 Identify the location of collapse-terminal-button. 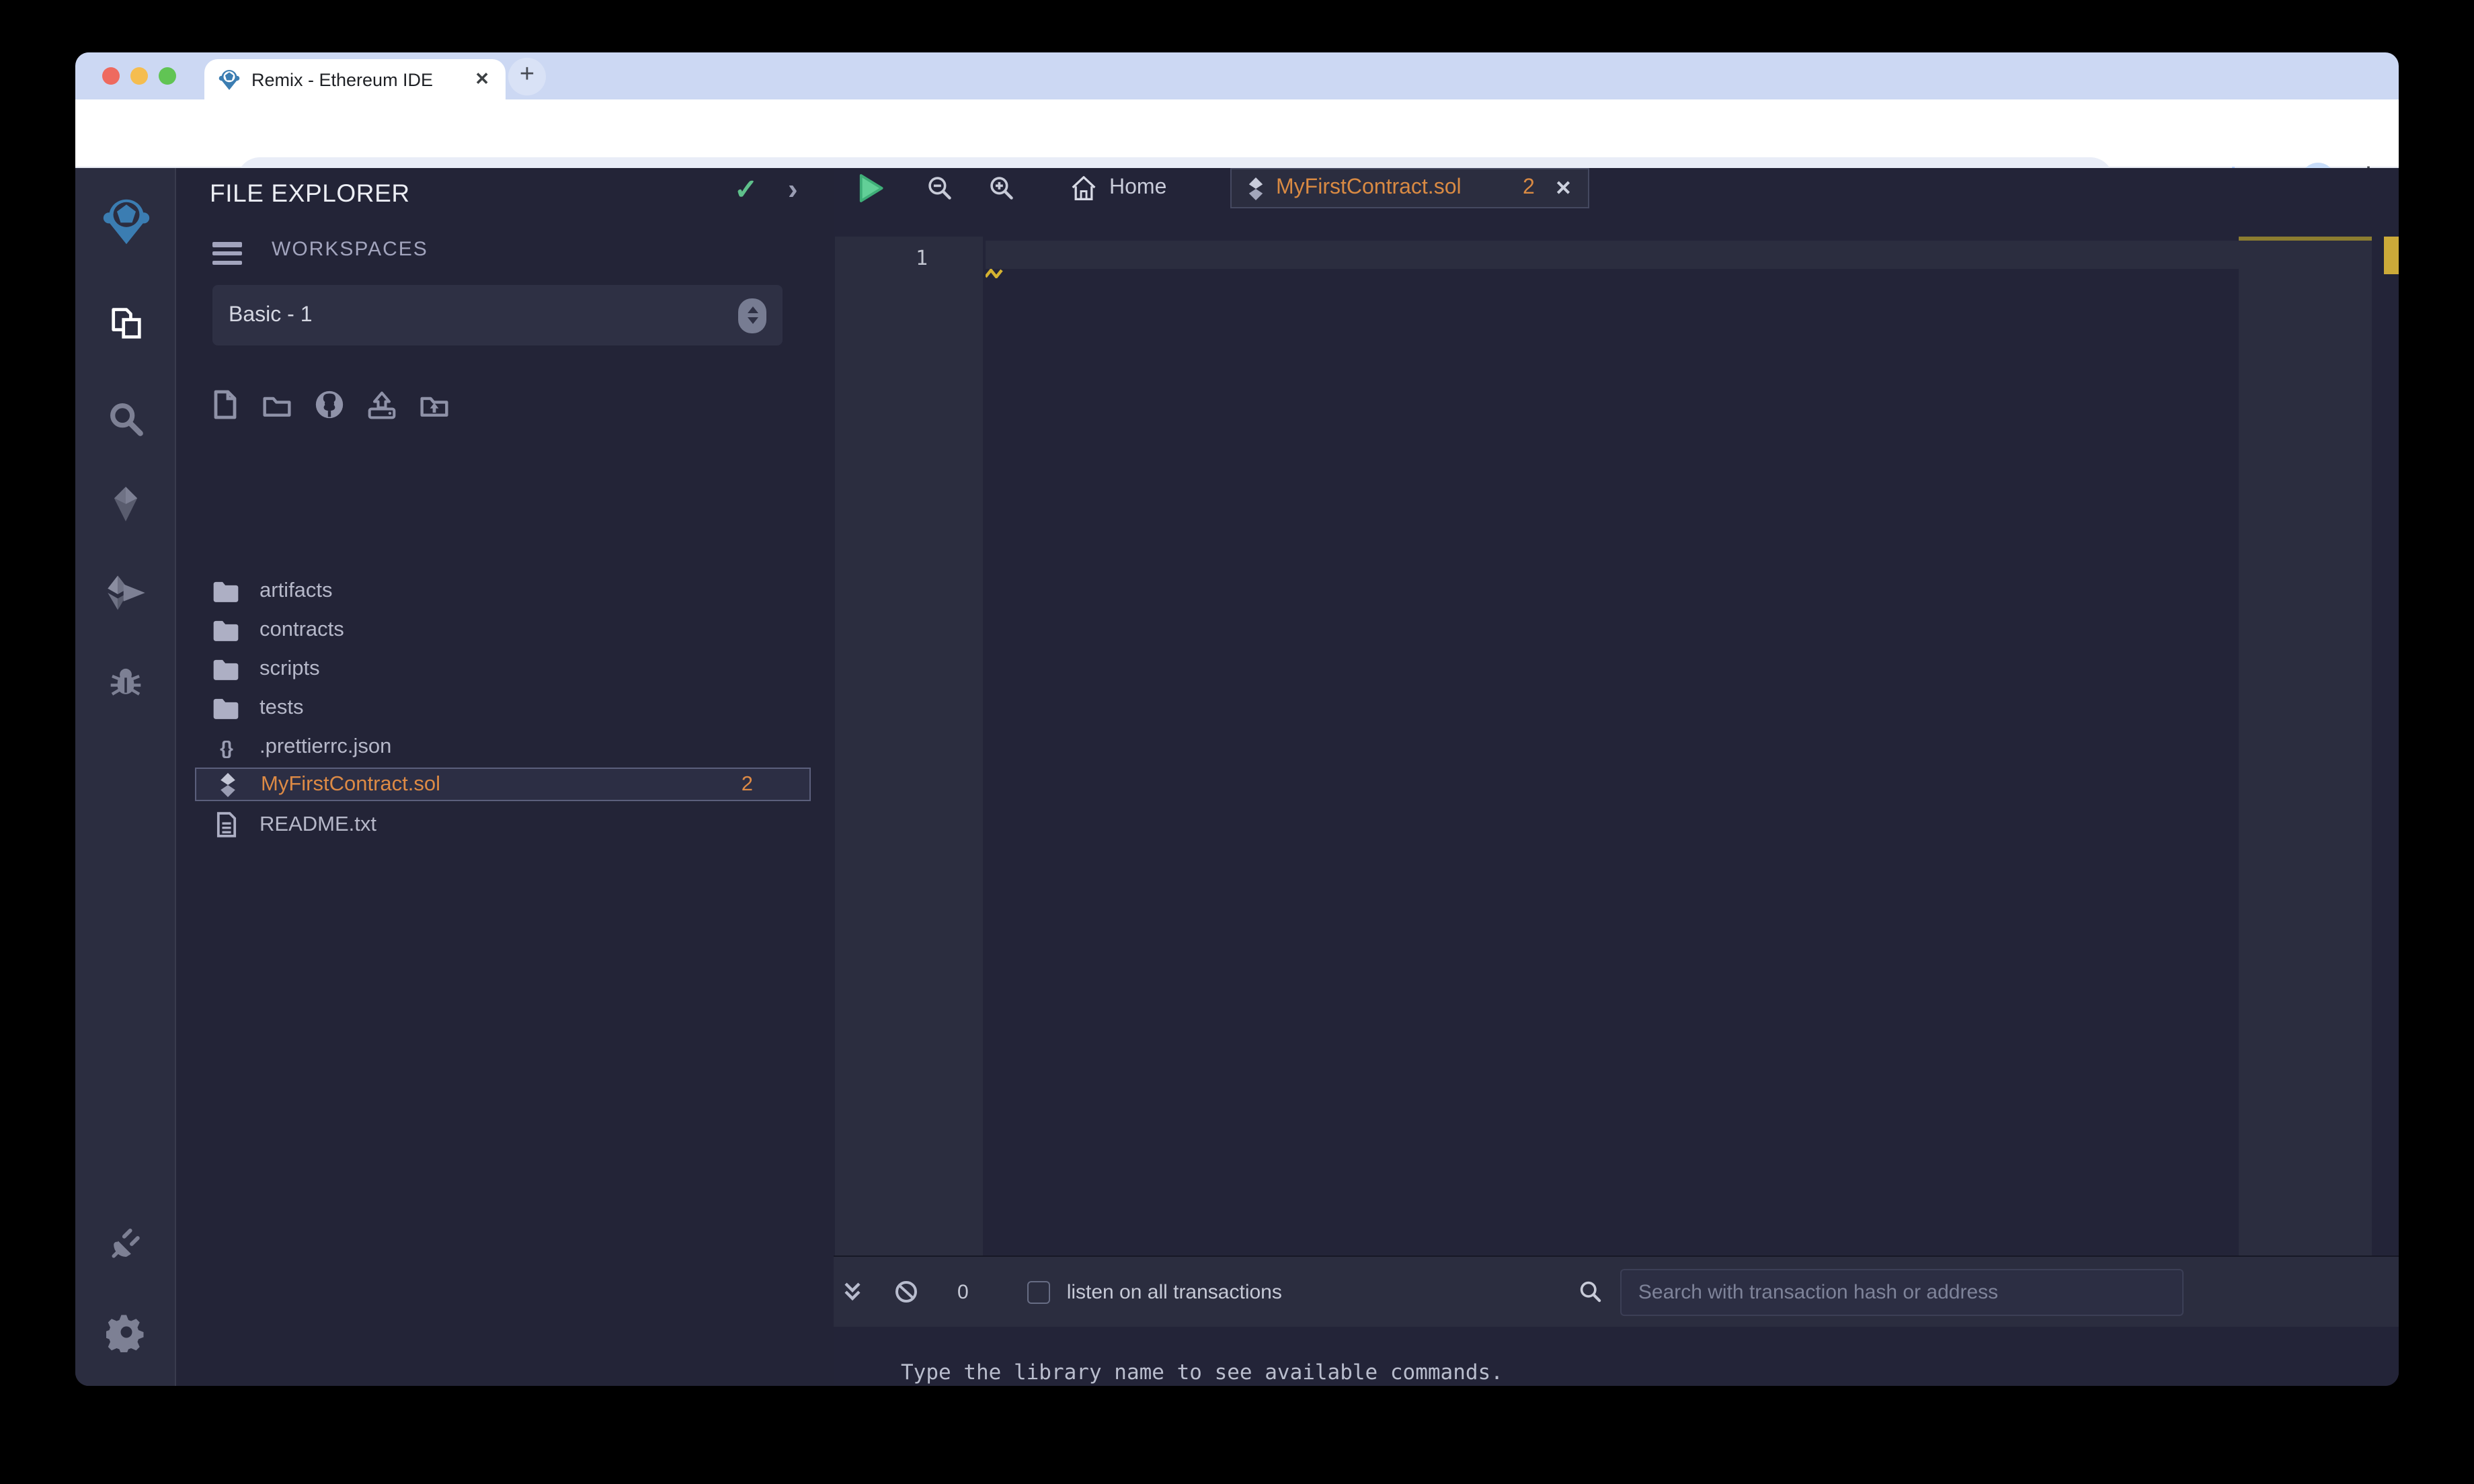
(852, 1292).